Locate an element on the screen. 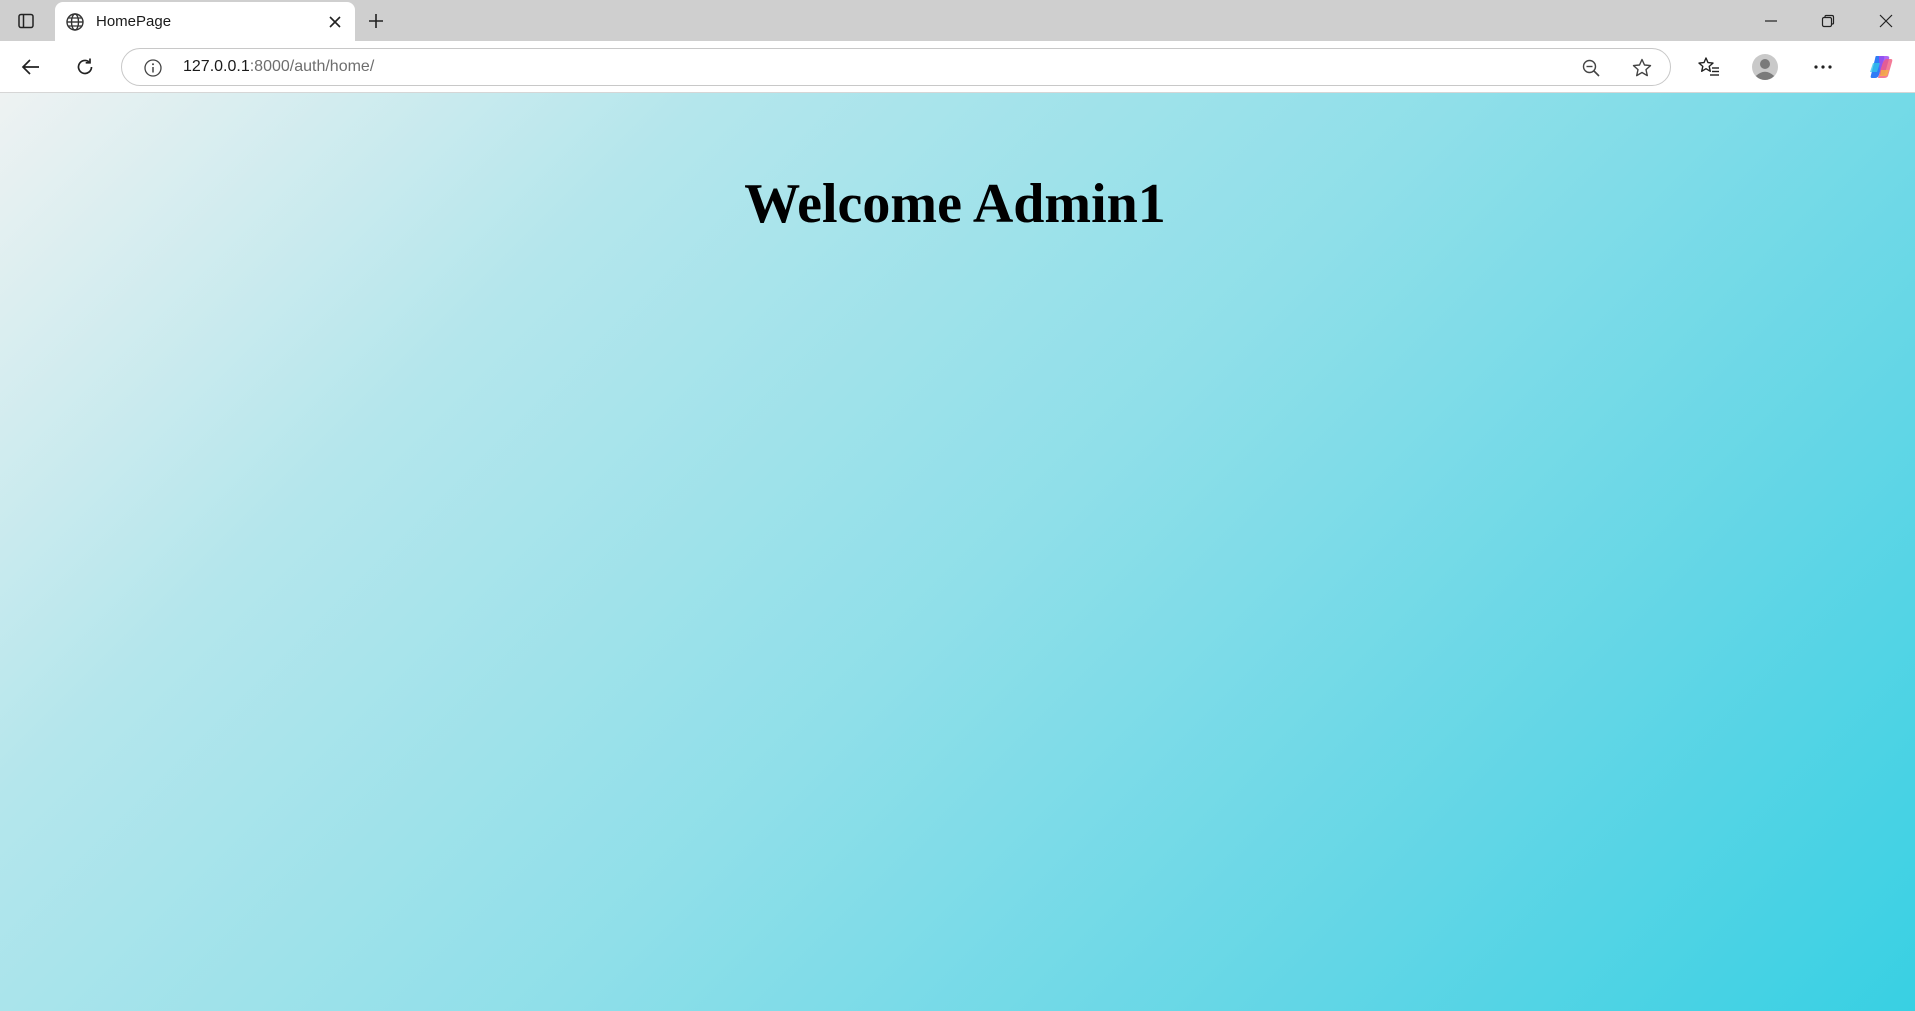  profile-button is located at coordinates (1765, 67).